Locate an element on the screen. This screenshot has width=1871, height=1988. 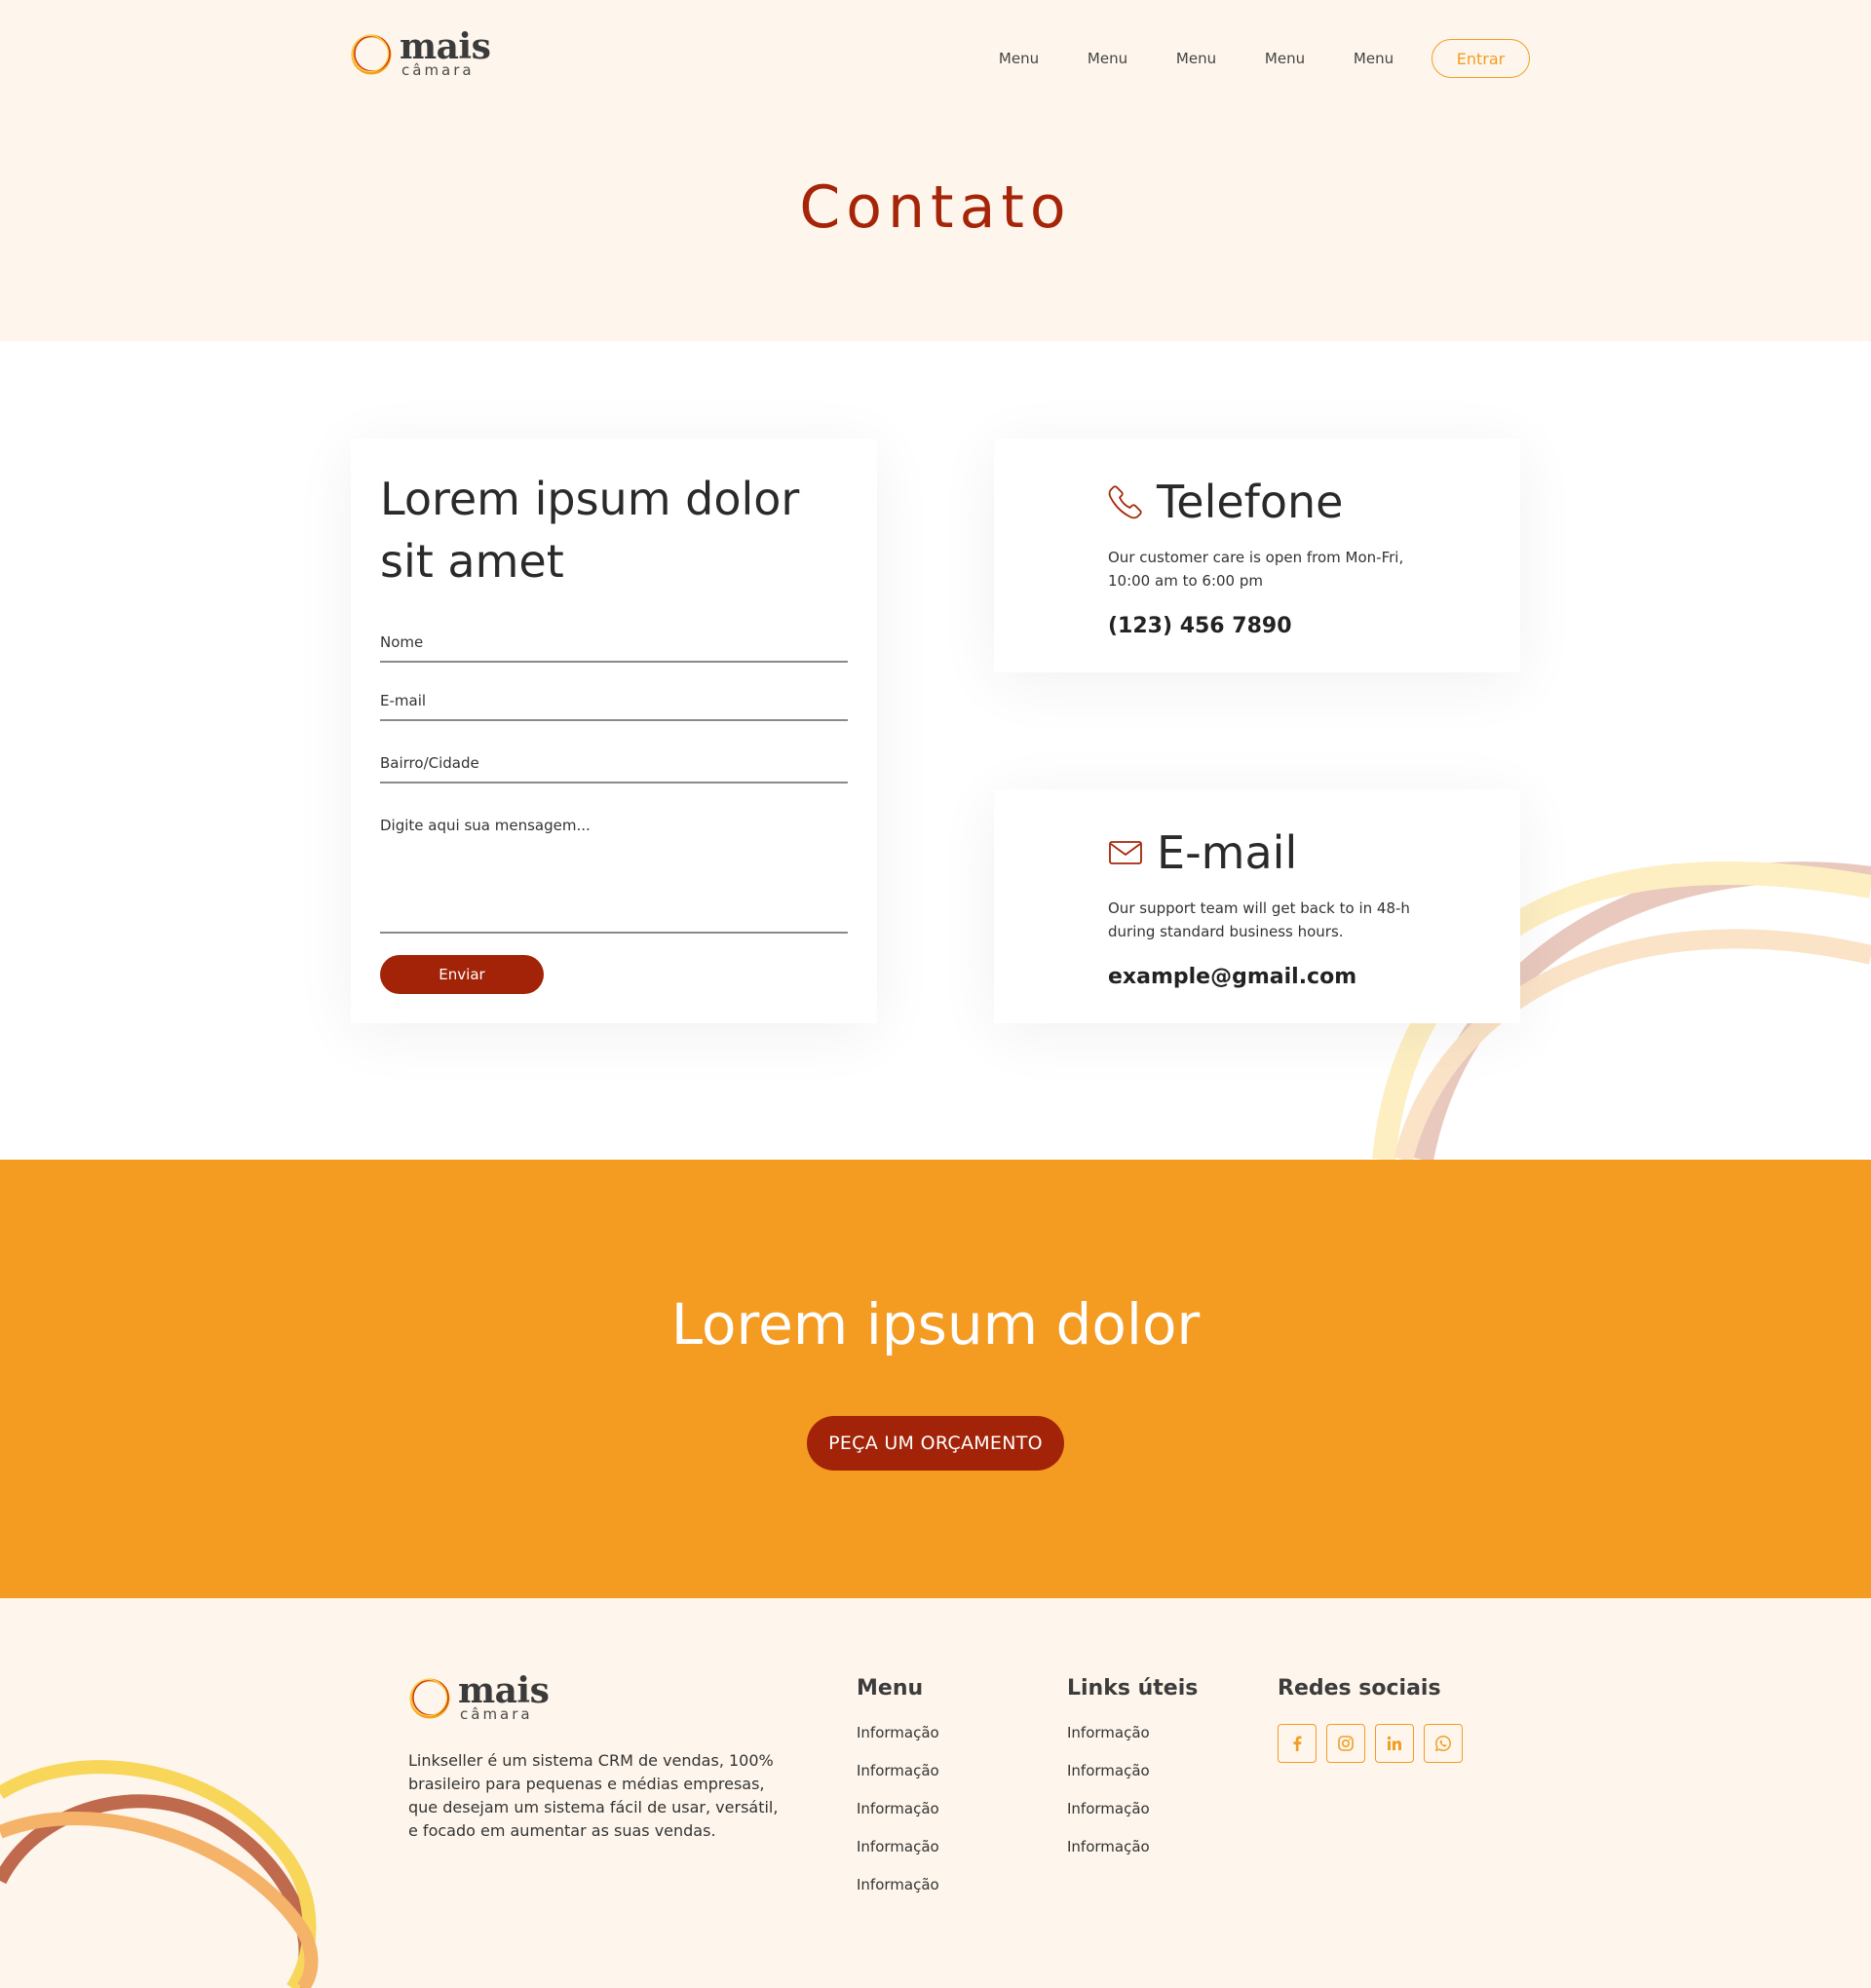
nav-item-4: Menu is located at coordinates (1285, 59).